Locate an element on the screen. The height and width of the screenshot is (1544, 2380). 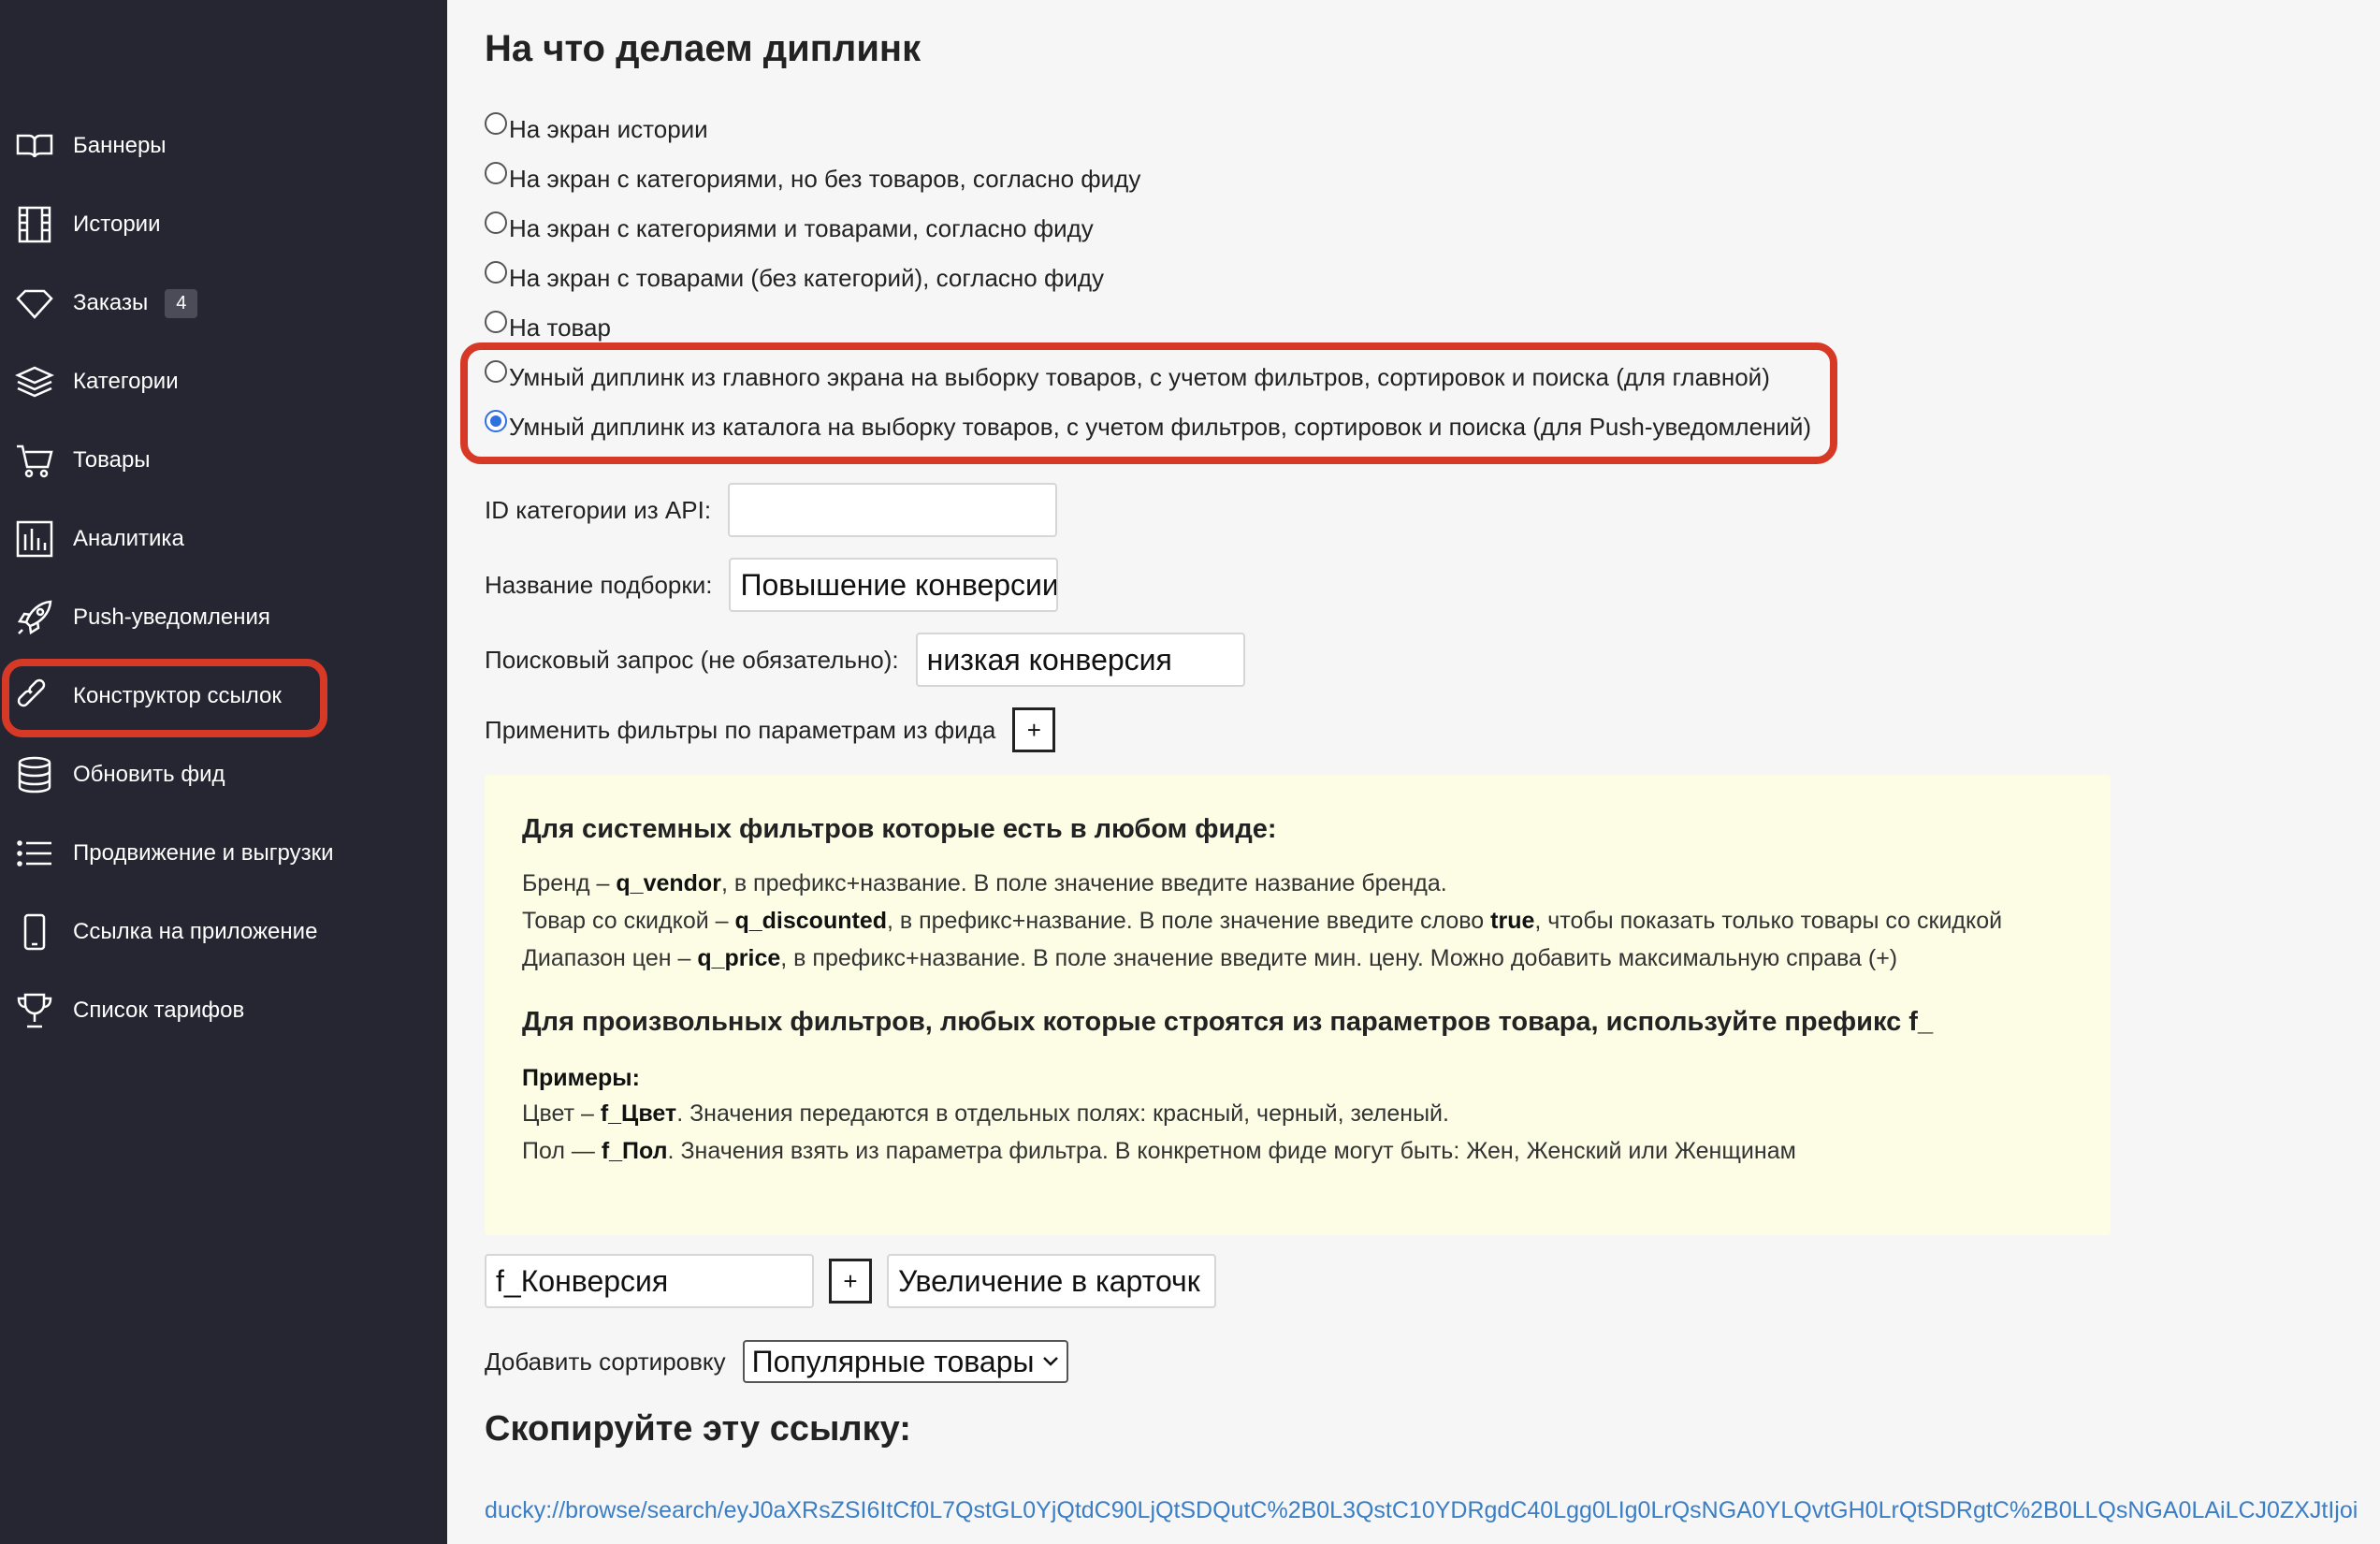
sidebar-item-orders: Заказы 4 is located at coordinates (221, 303).